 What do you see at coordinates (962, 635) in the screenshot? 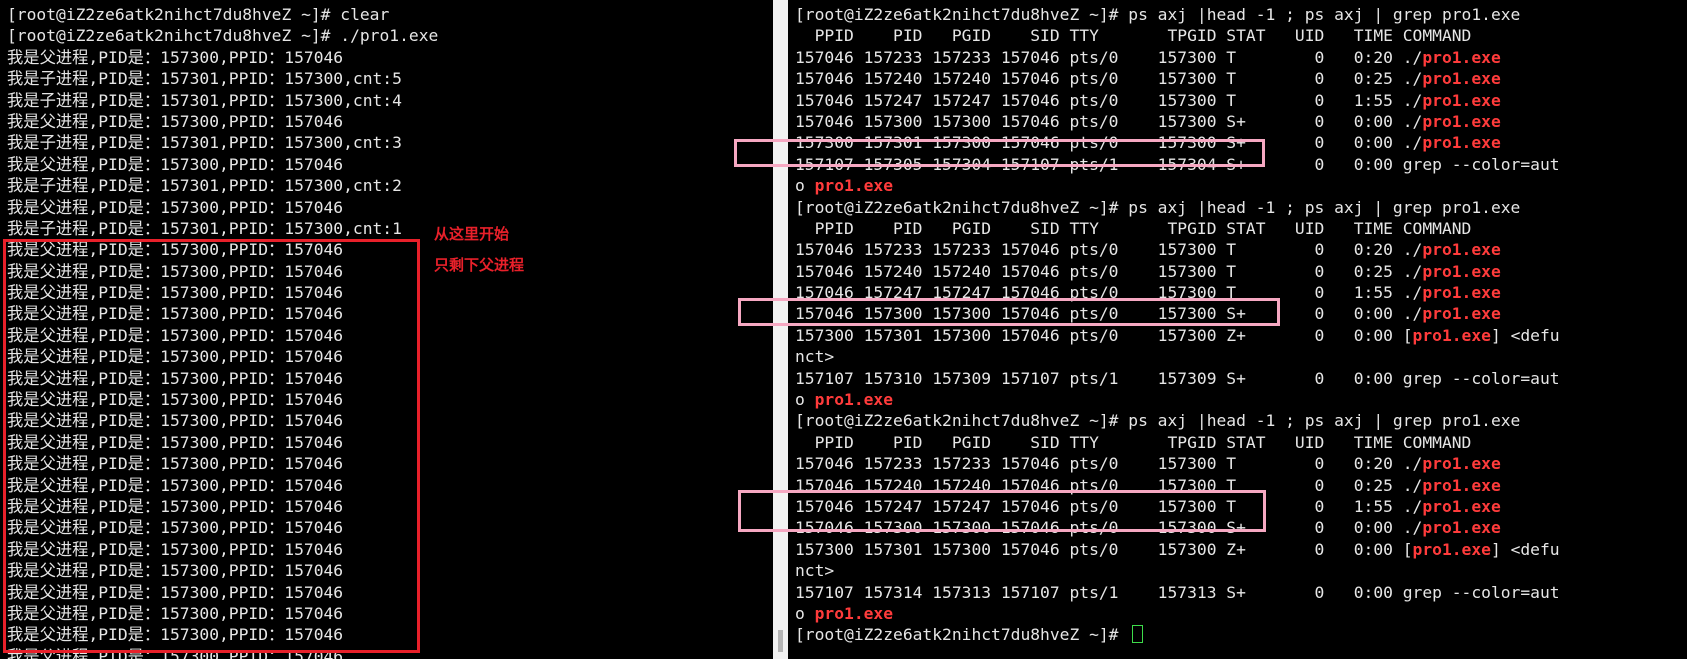
I see `terminal-text: [root@iZ2ze6atk2nihct7du8hveZ ~]#` at bounding box center [962, 635].